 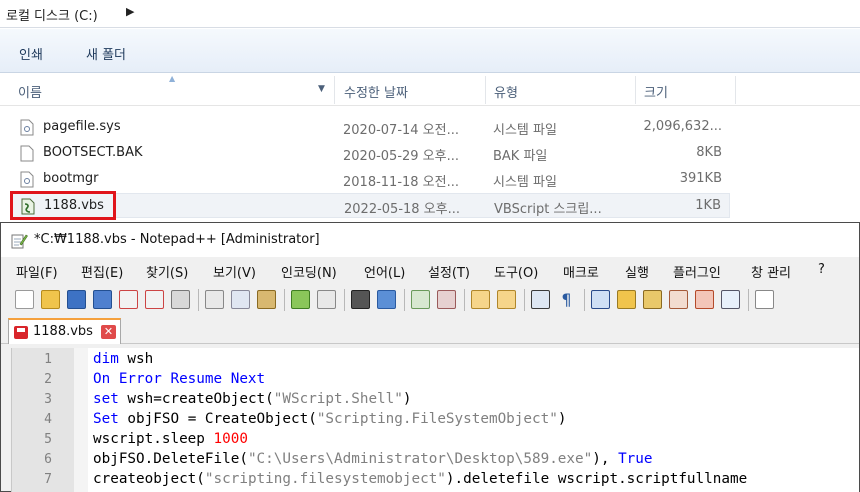 I want to click on title-bar: *C:₩1188.vbs - Notepad++ [Administrator], so click(x=430, y=240).